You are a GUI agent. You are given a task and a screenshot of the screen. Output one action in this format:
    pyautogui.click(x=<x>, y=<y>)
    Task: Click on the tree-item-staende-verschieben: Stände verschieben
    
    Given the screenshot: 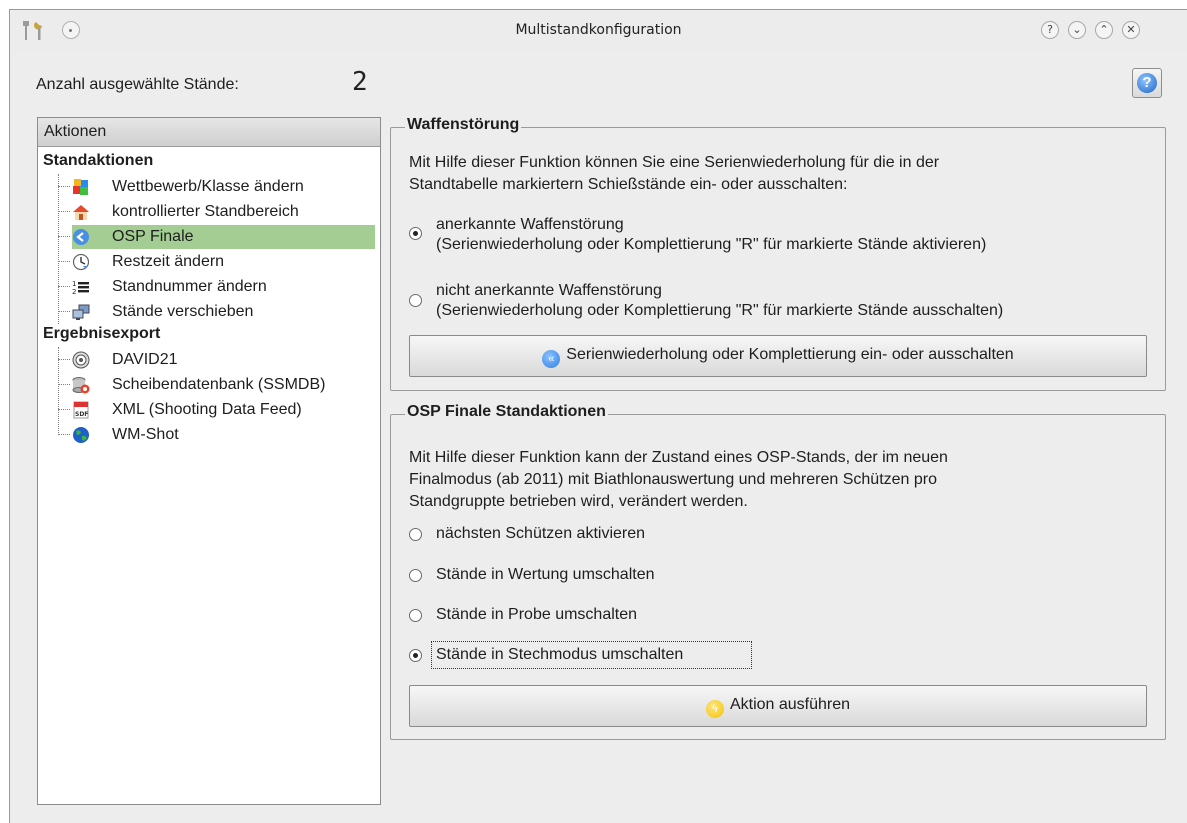 What is the action you would take?
    pyautogui.click(x=223, y=312)
    